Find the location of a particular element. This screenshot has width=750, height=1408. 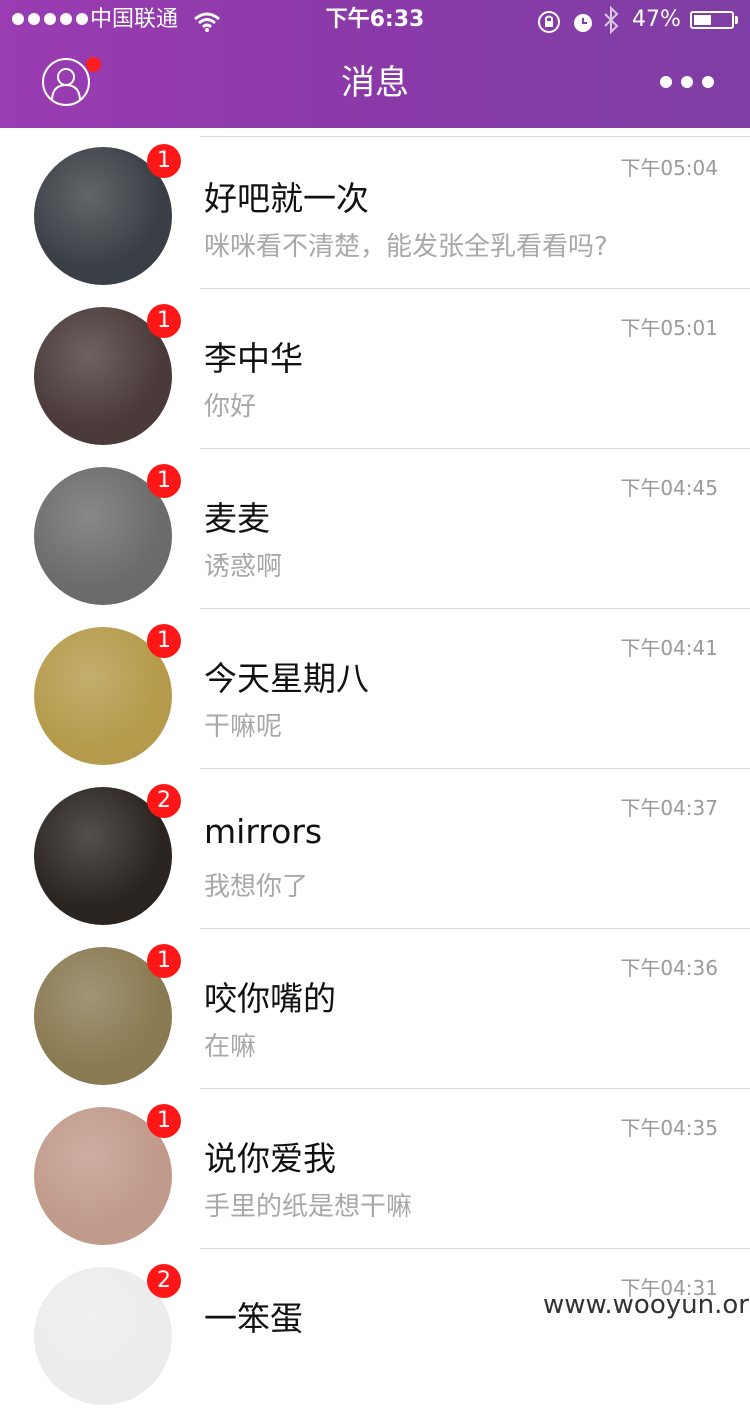

rotation-lock-icon is located at coordinates (549, 28).